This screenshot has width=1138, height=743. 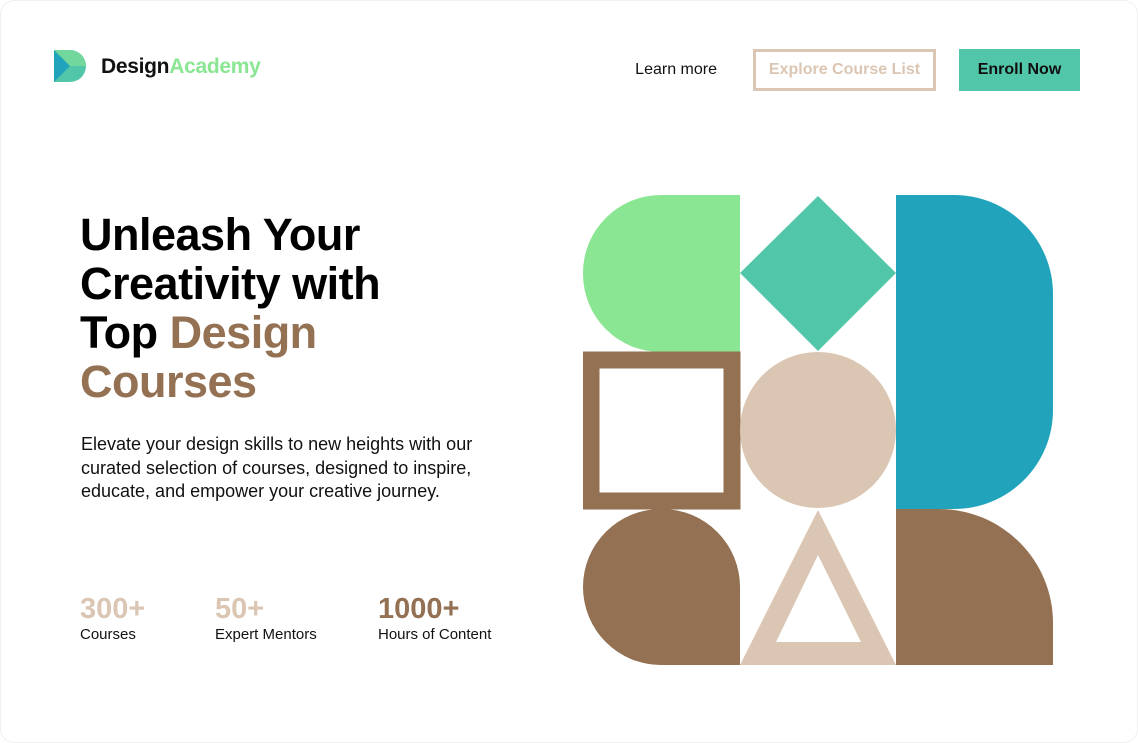 I want to click on stat-label: Courses, so click(x=108, y=634).